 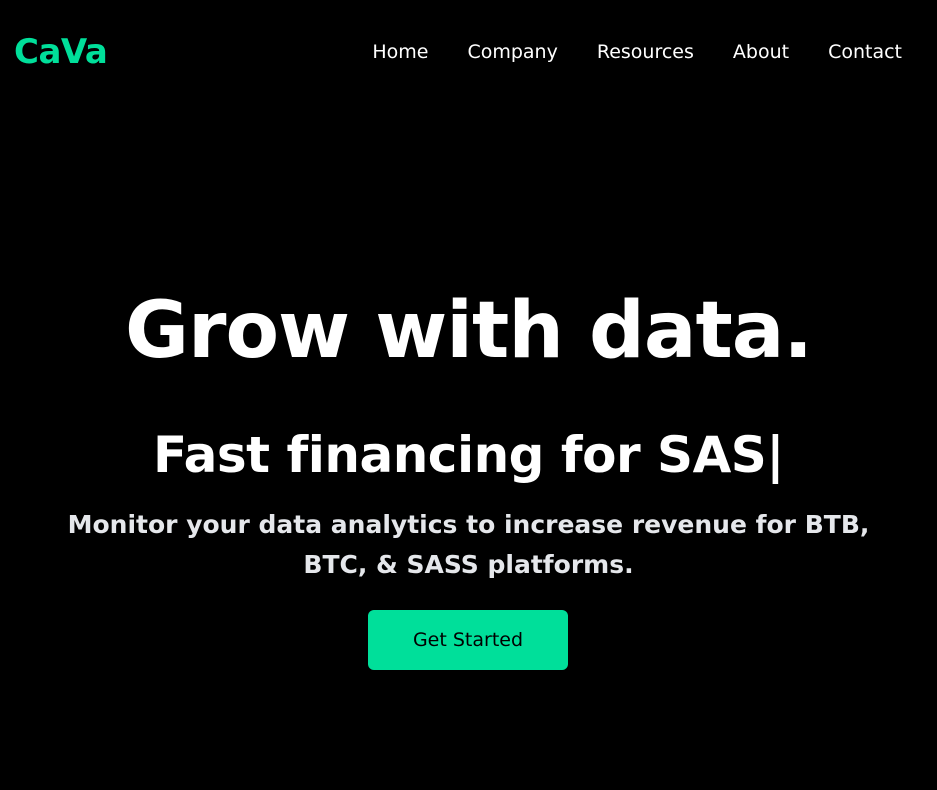 I want to click on nav-item-resources: Resources, so click(x=626, y=52).